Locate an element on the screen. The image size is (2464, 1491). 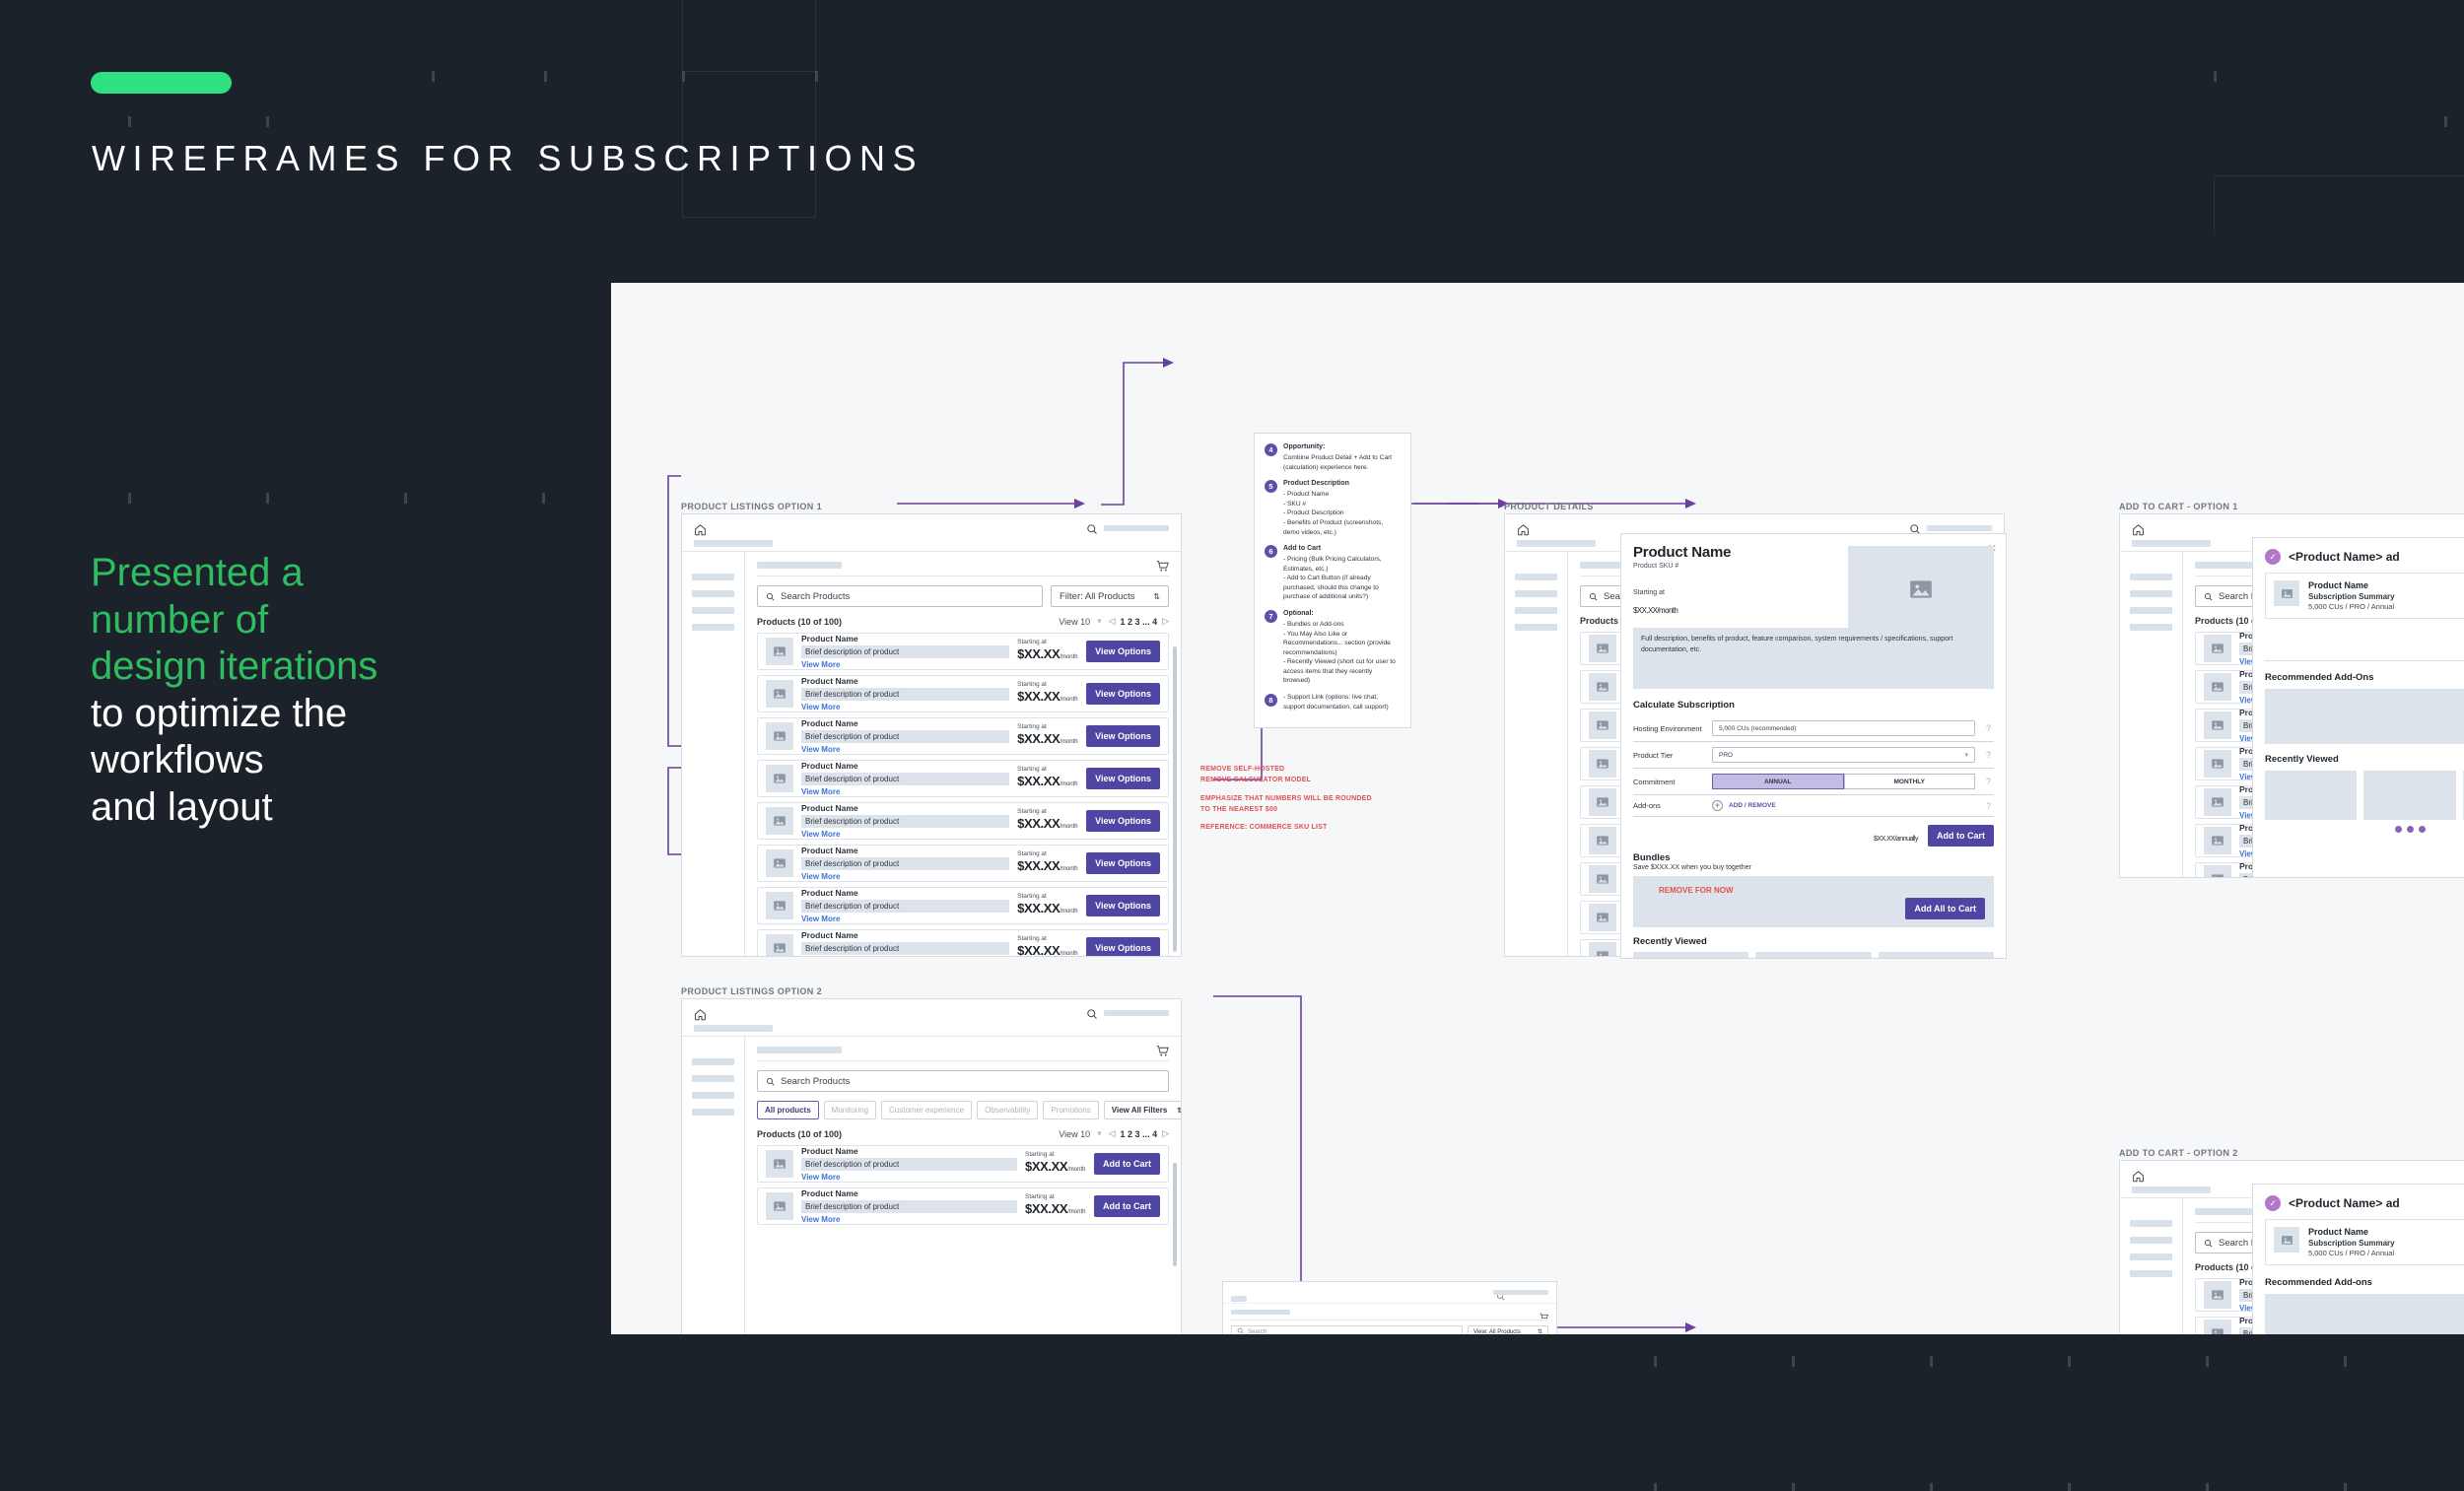
view-select: View: All Products ⇅ is located at coordinates (1508, 1330).